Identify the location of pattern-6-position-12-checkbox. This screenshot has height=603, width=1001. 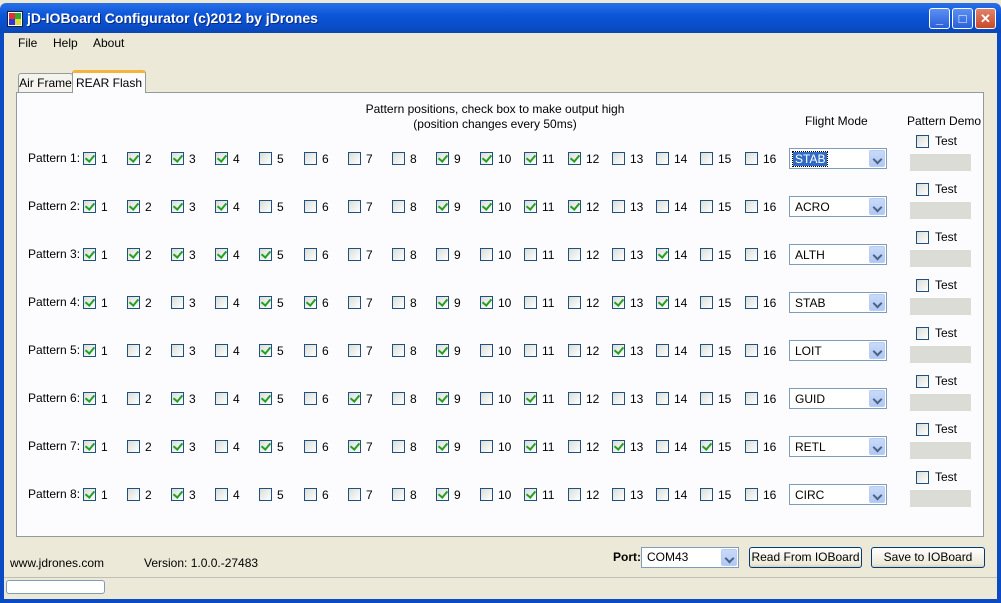
(574, 398).